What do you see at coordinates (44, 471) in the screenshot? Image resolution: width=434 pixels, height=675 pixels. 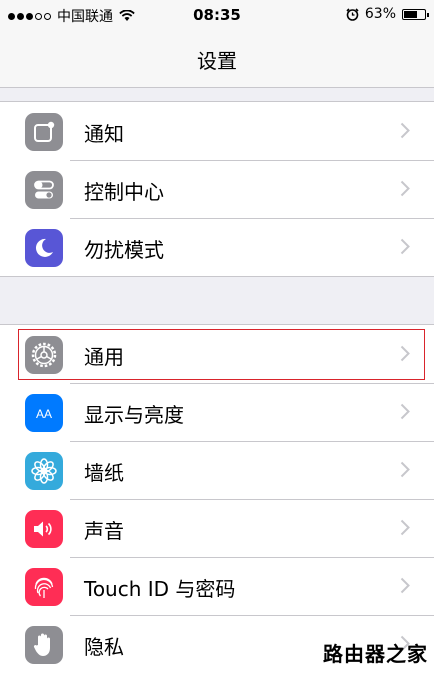 I see `wallpaper-icon` at bounding box center [44, 471].